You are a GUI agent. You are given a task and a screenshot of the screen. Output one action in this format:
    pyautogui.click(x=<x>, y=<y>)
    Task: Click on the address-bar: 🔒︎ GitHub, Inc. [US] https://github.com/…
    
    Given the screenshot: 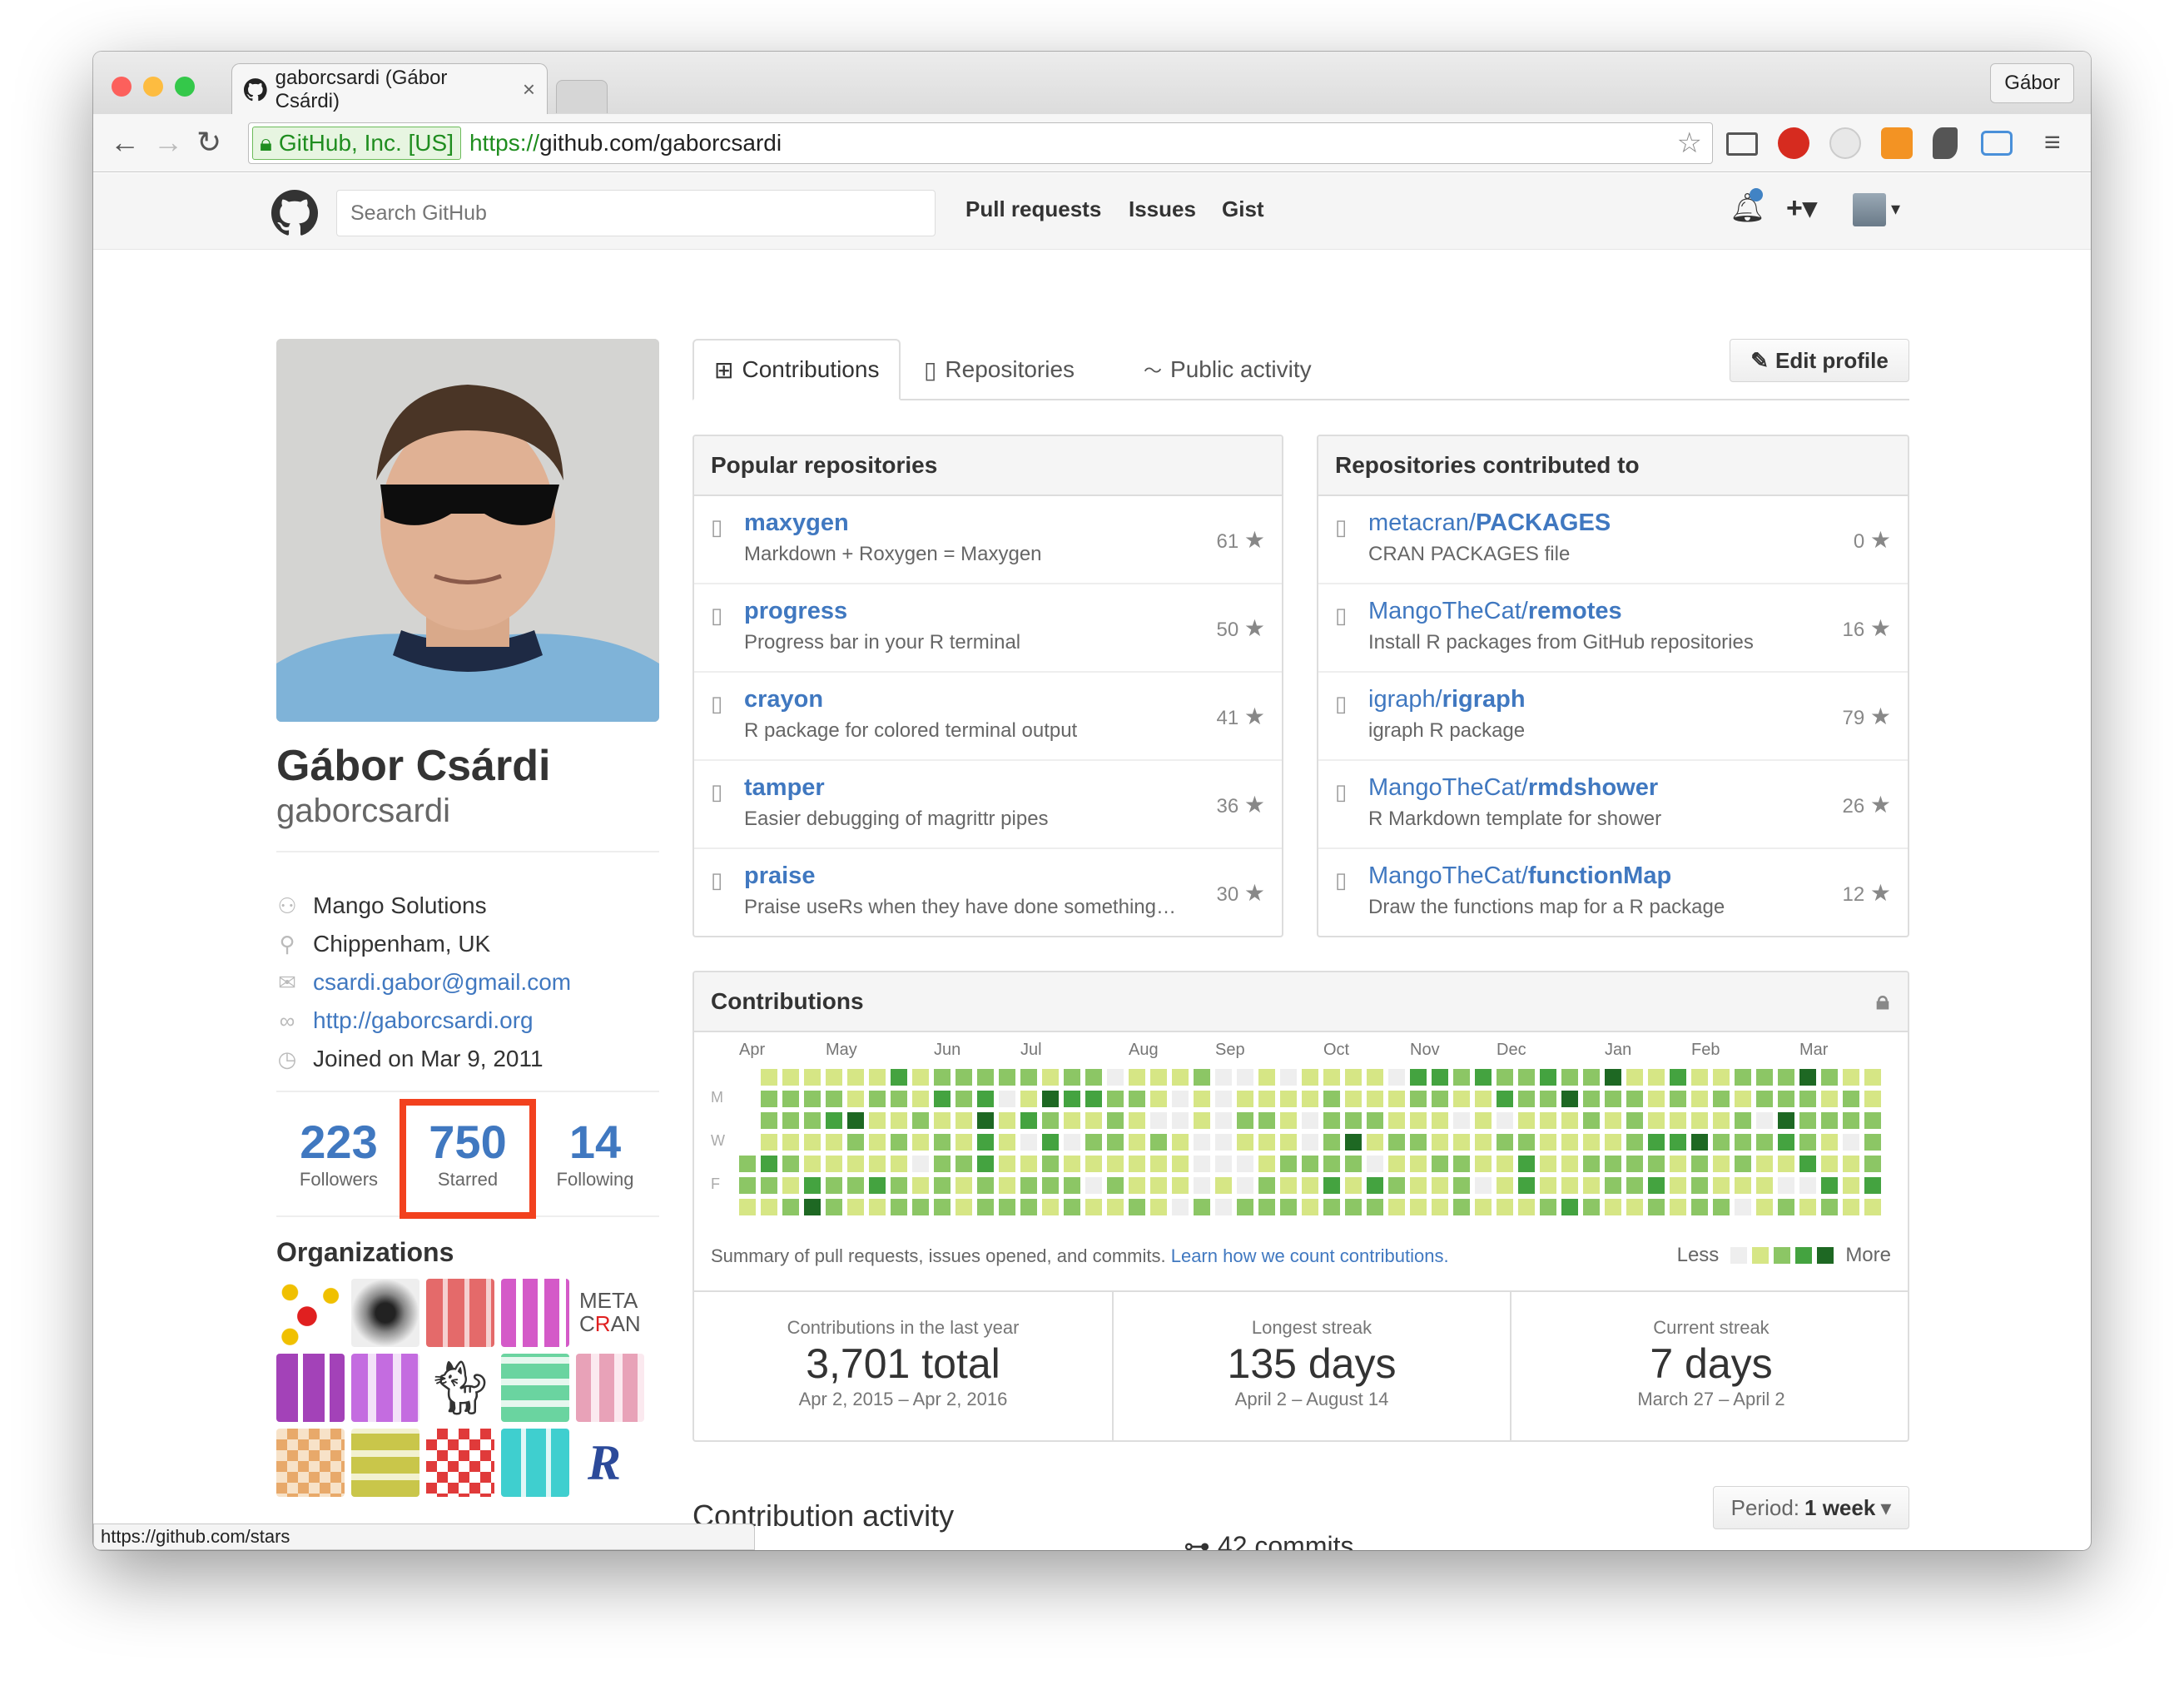 What is the action you would take?
    pyautogui.click(x=980, y=143)
    